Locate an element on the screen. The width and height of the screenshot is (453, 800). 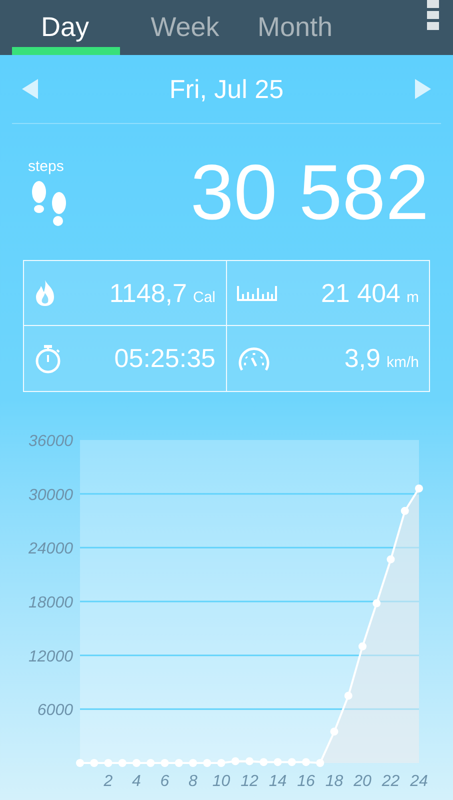
axis-tick-label: 22 is located at coordinates (391, 781).